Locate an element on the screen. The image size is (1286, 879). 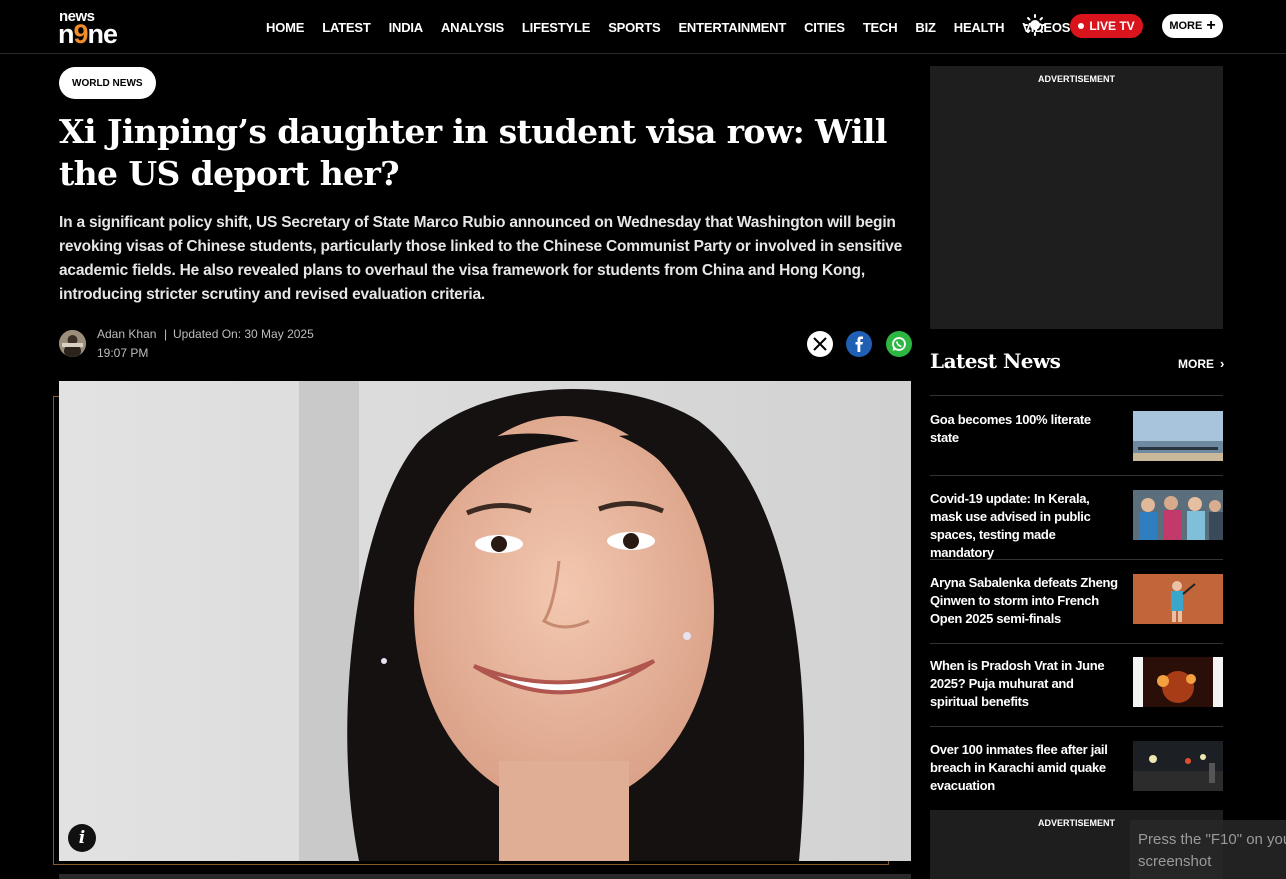
list-item: Goa becomes 100% literate state is located at coordinates (1076, 443).